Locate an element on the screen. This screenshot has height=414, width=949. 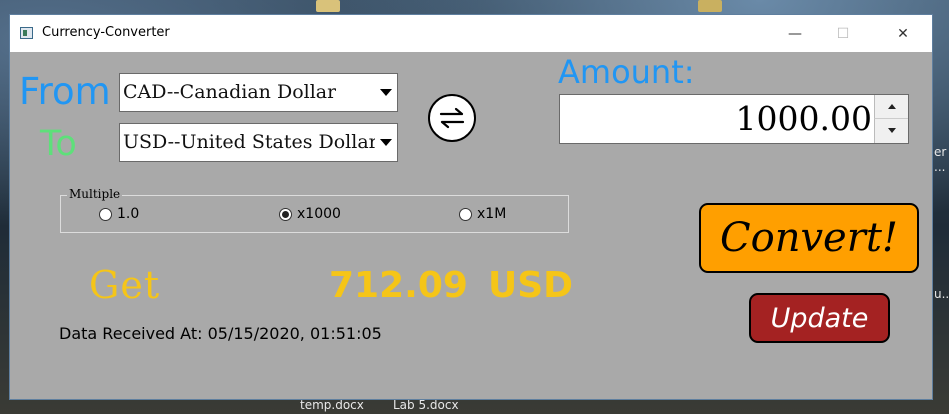
convert-button-label: Convert! is located at coordinates (809, 238).